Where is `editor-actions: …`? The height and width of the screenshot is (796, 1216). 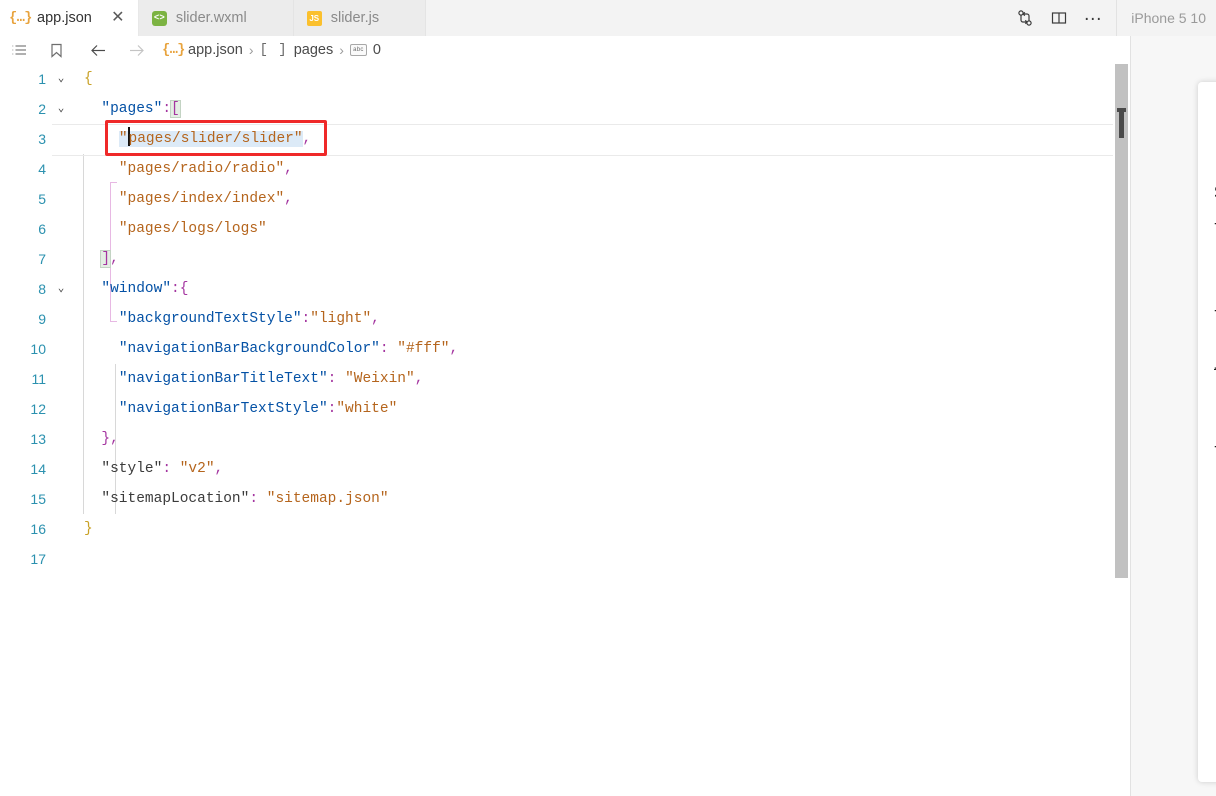
editor-actions: … is located at coordinates (1059, 18).